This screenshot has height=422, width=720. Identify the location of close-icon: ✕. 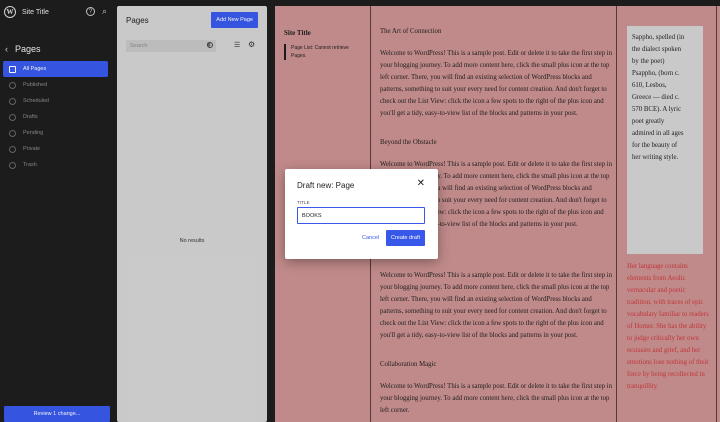
(421, 184).